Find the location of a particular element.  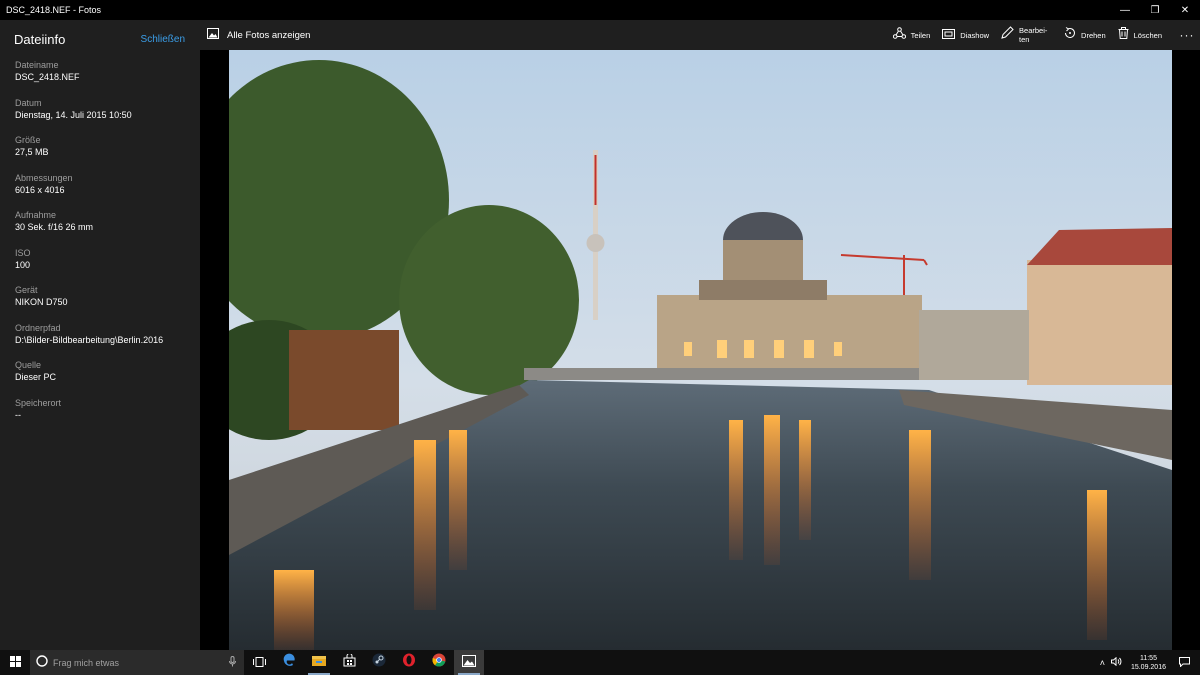

volume-icon is located at coordinates (1116, 662).